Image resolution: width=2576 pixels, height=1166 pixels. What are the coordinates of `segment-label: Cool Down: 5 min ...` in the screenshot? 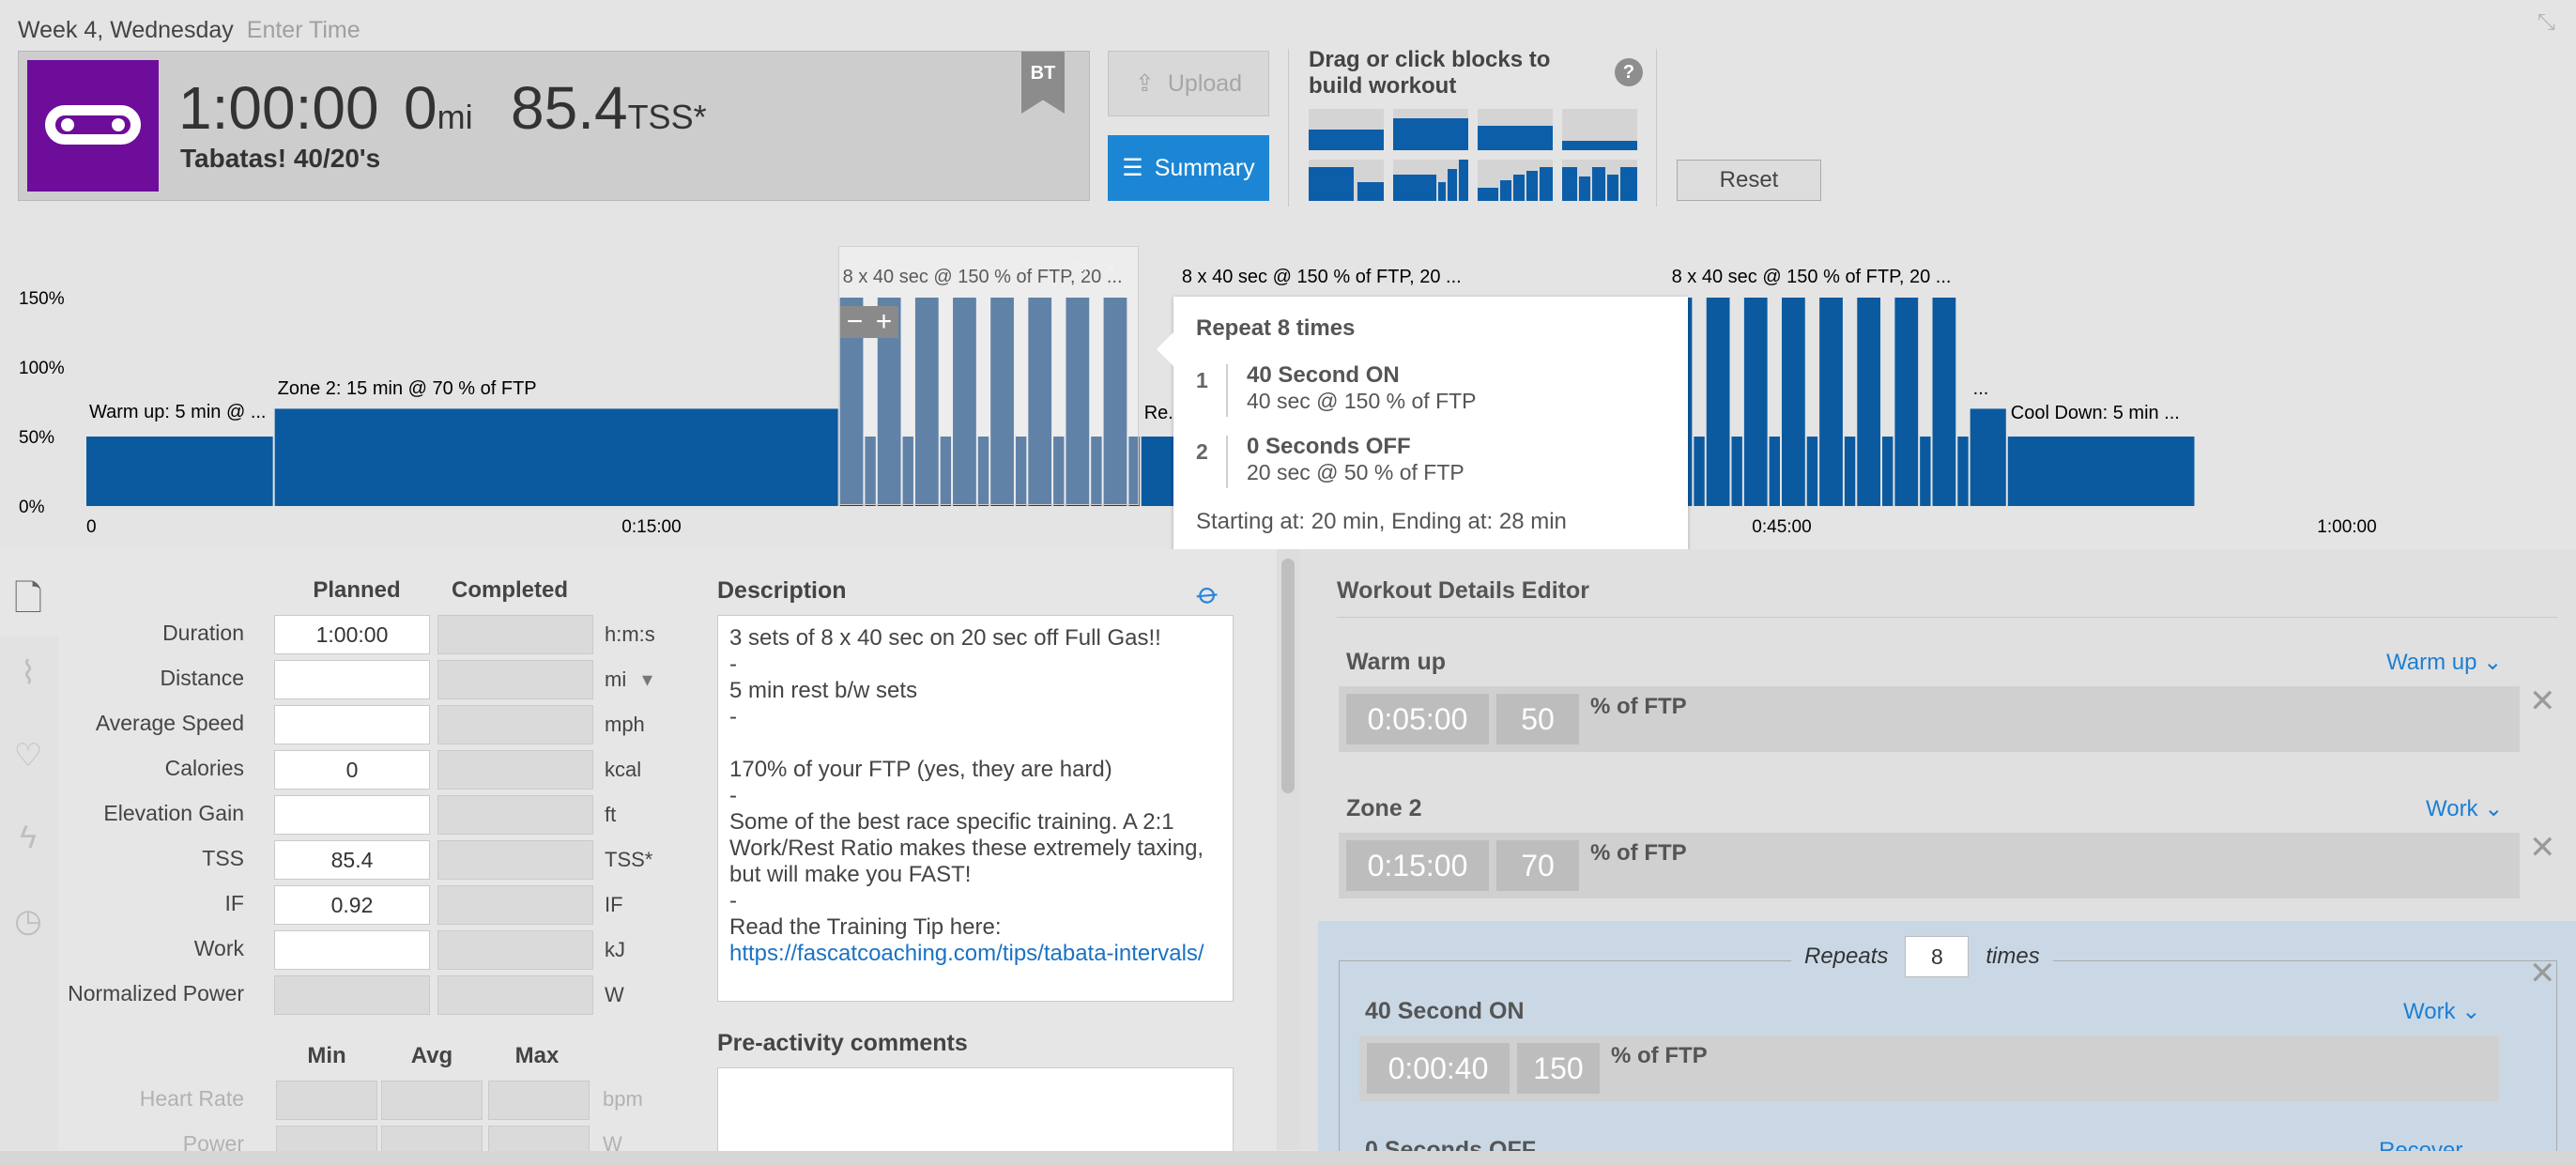 It's located at (2095, 413).